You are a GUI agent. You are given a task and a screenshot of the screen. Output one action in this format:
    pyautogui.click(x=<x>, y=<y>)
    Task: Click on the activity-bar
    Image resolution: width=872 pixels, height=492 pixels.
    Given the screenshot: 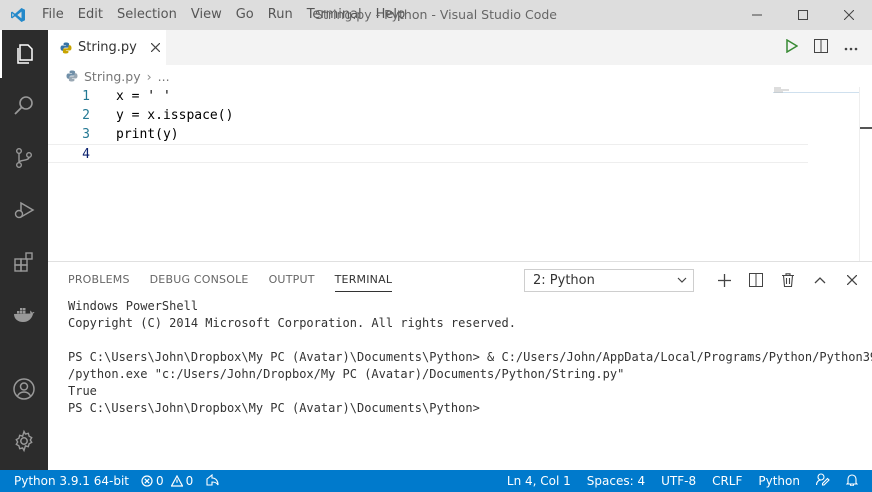 What is the action you would take?
    pyautogui.click(x=24, y=250)
    